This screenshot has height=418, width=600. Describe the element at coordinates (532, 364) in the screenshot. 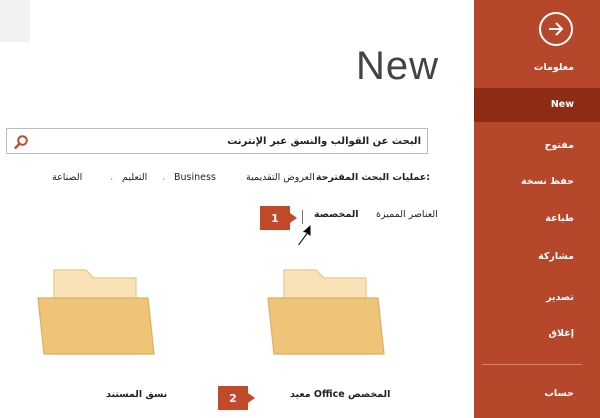

I see `sidebar-divider` at that location.